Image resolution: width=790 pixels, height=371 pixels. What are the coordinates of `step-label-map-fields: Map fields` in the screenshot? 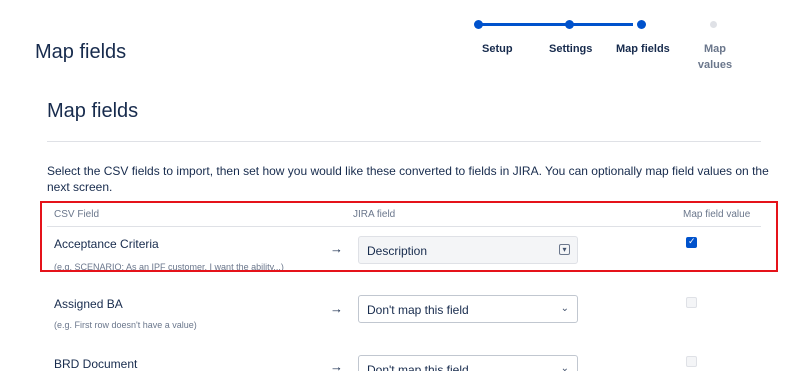 It's located at (643, 49).